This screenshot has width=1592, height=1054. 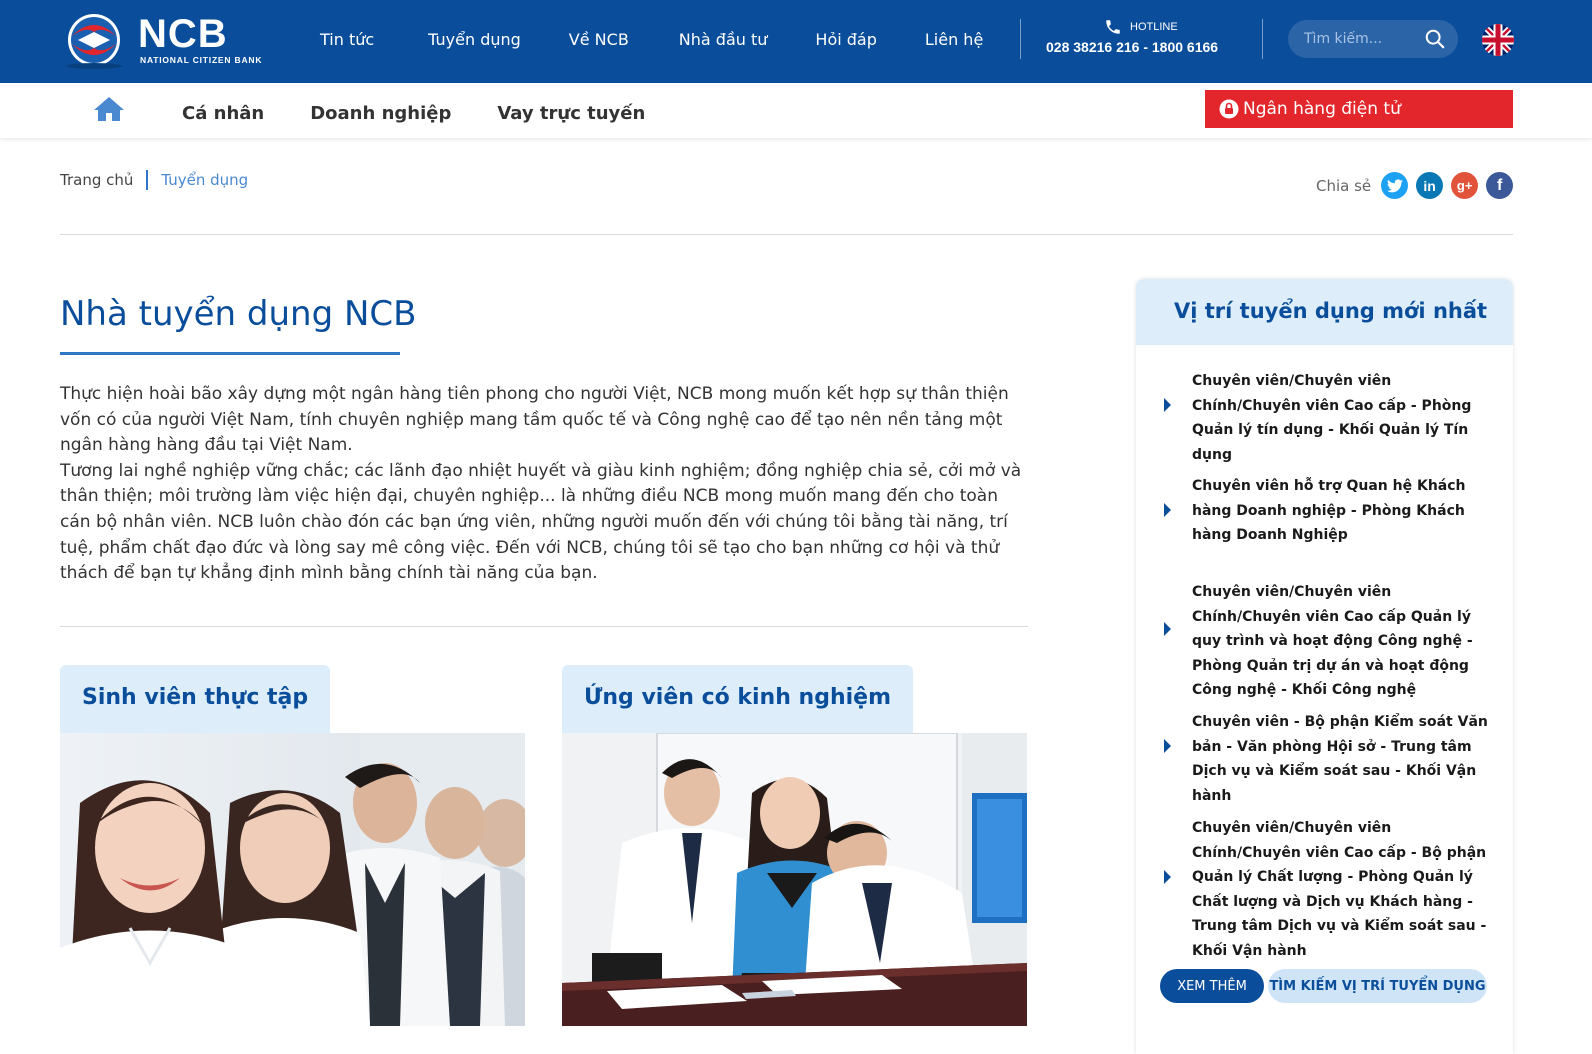 I want to click on sub-navigation: Cá nhân Doanh nghiệp Vay trực tuyến, so click(x=436, y=113).